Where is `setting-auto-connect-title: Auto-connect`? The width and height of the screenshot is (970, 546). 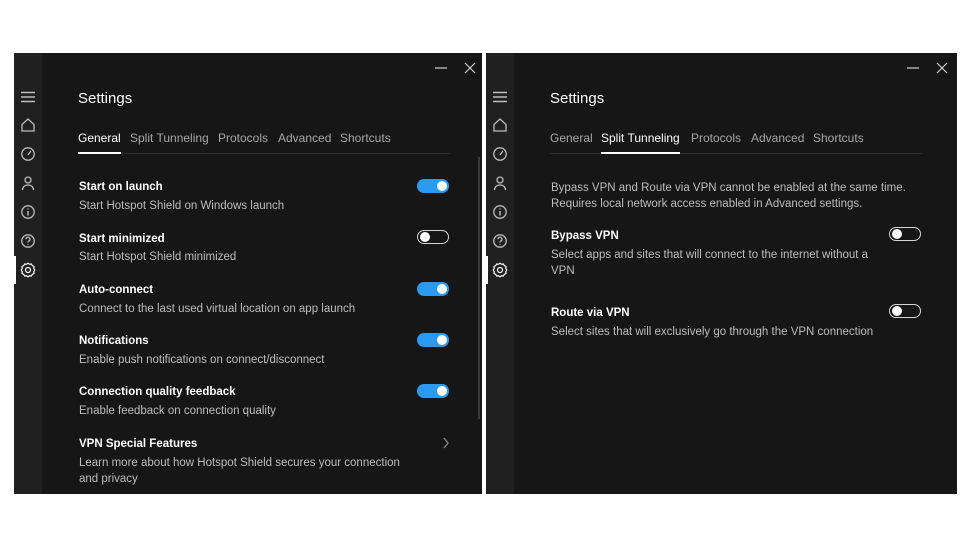 setting-auto-connect-title: Auto-connect is located at coordinates (116, 290).